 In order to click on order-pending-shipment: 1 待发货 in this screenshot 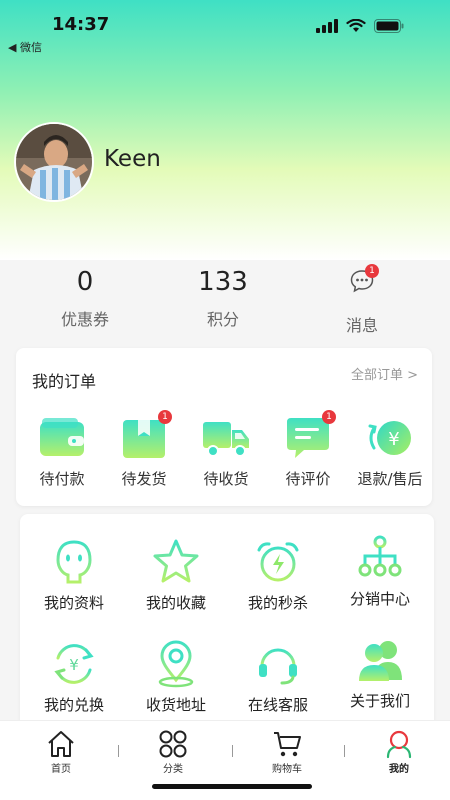, I will do `click(144, 449)`.